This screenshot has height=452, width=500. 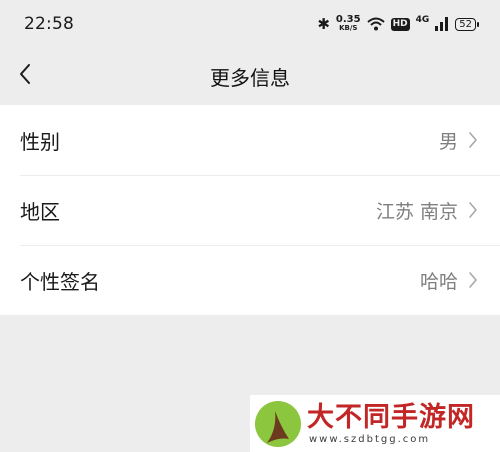 What do you see at coordinates (348, 19) in the screenshot?
I see `network-speed-value: 0.35` at bounding box center [348, 19].